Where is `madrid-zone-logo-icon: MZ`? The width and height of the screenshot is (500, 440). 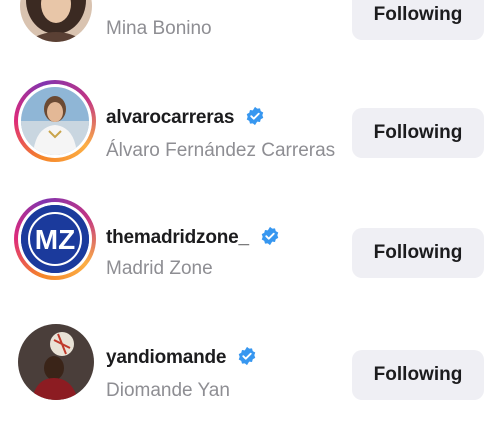 madrid-zone-logo-icon: MZ is located at coordinates (55, 239).